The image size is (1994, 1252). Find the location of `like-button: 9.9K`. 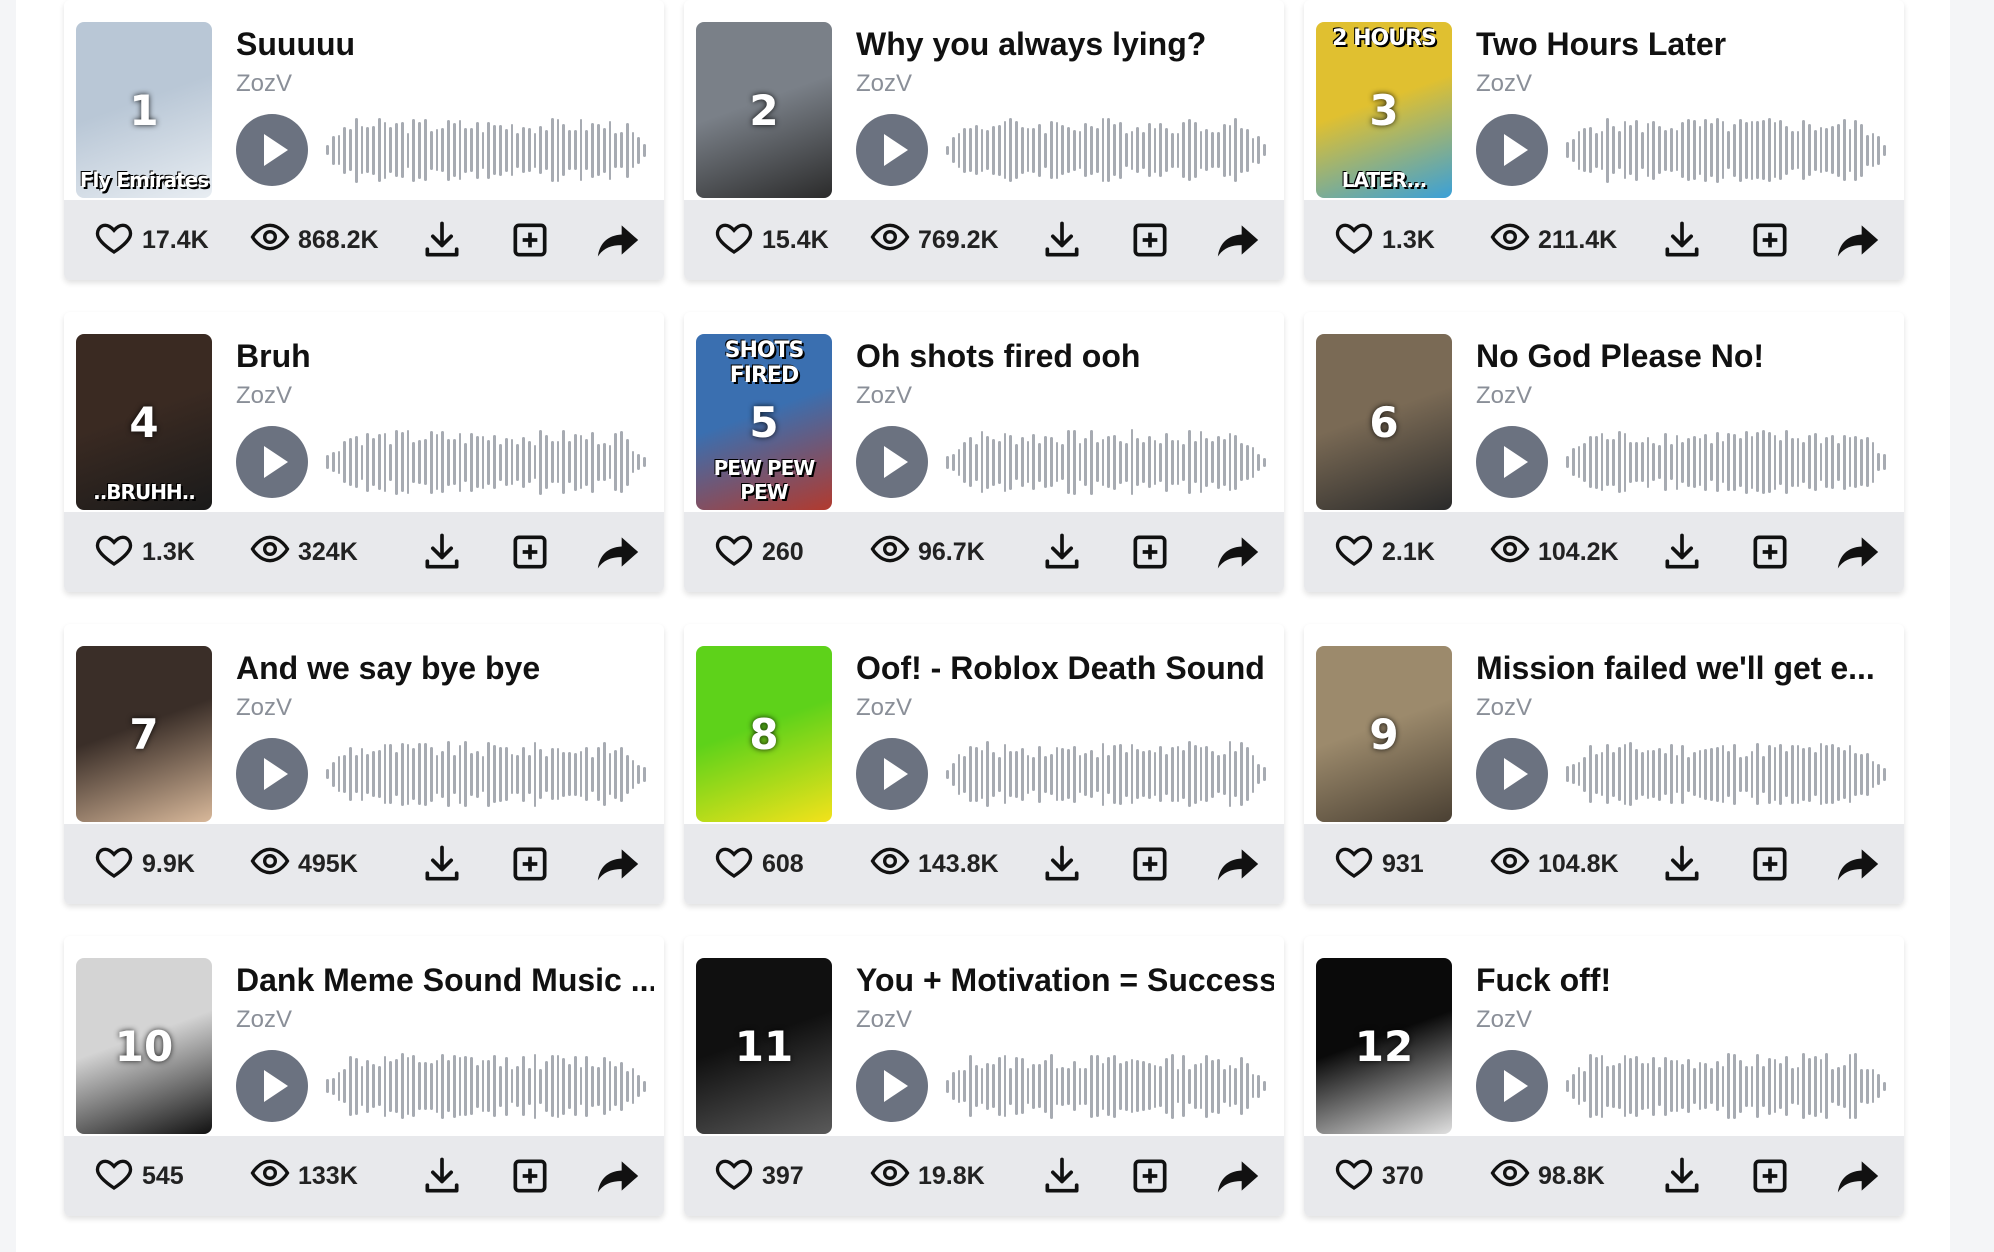

like-button: 9.9K is located at coordinates (144, 864).